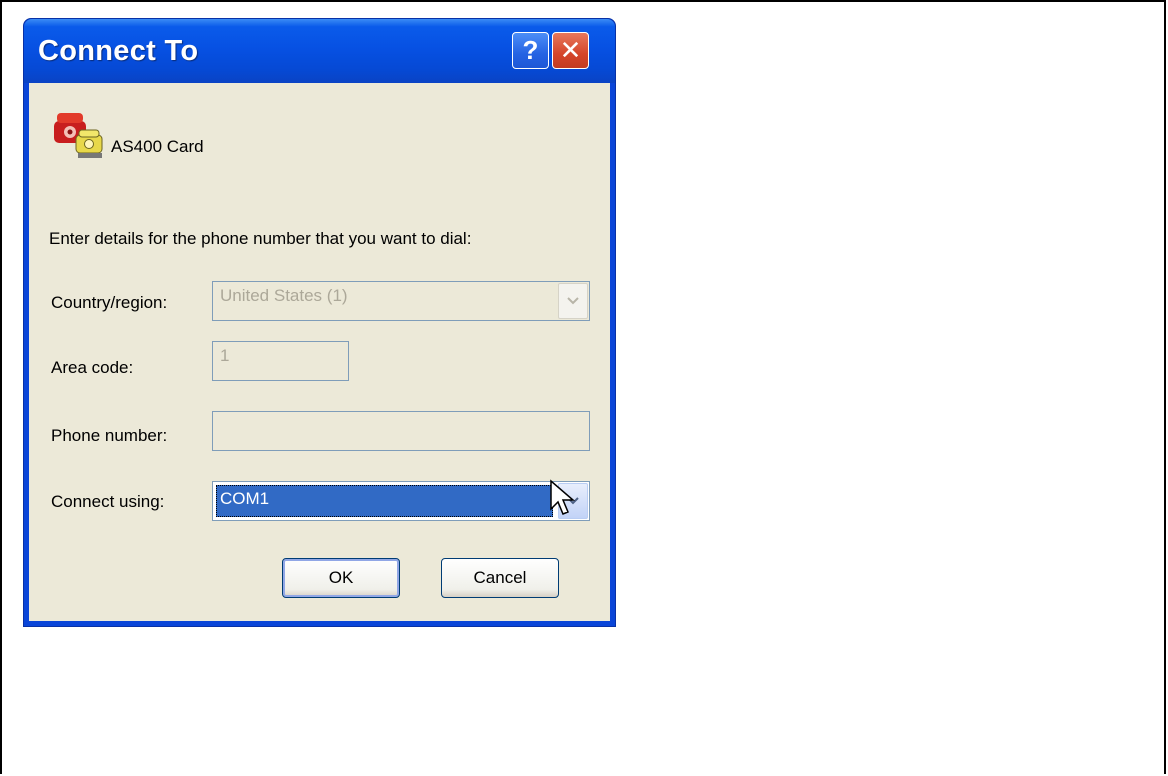 Image resolution: width=1168 pixels, height=776 pixels. What do you see at coordinates (118, 51) in the screenshot?
I see `window-title: Connect To` at bounding box center [118, 51].